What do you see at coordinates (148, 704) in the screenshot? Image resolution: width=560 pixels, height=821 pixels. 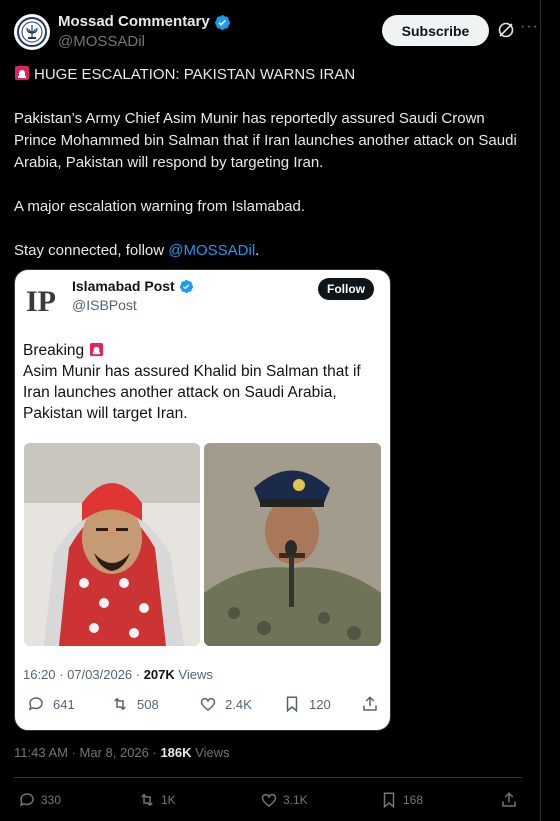 I see `quoted-reposts-count: 508` at bounding box center [148, 704].